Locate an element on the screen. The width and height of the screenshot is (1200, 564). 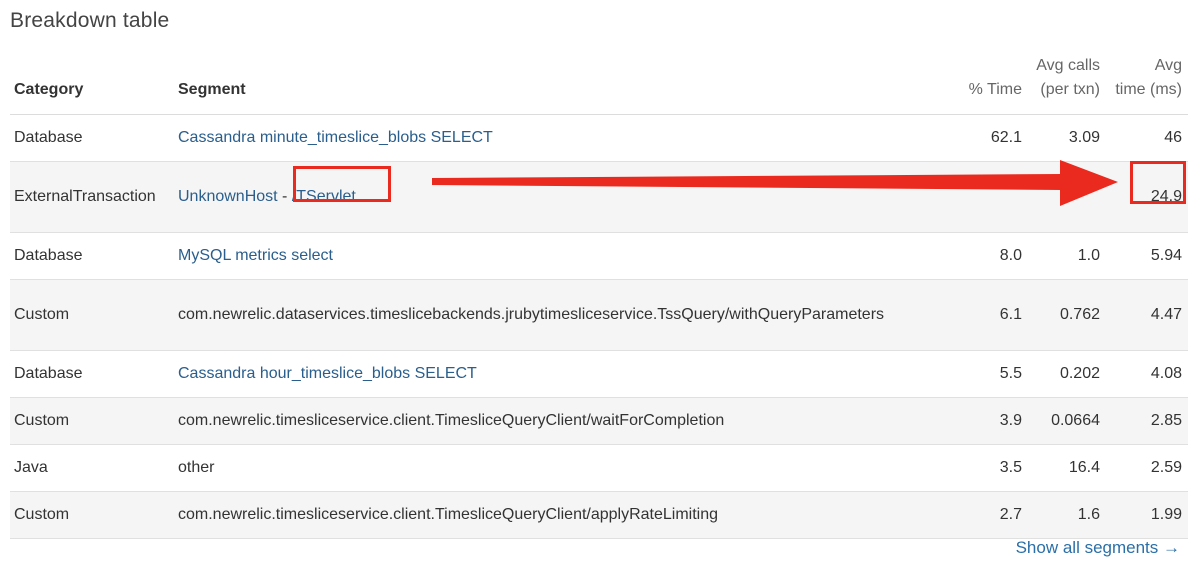
section-title: Breakdown table is located at coordinates (90, 20).